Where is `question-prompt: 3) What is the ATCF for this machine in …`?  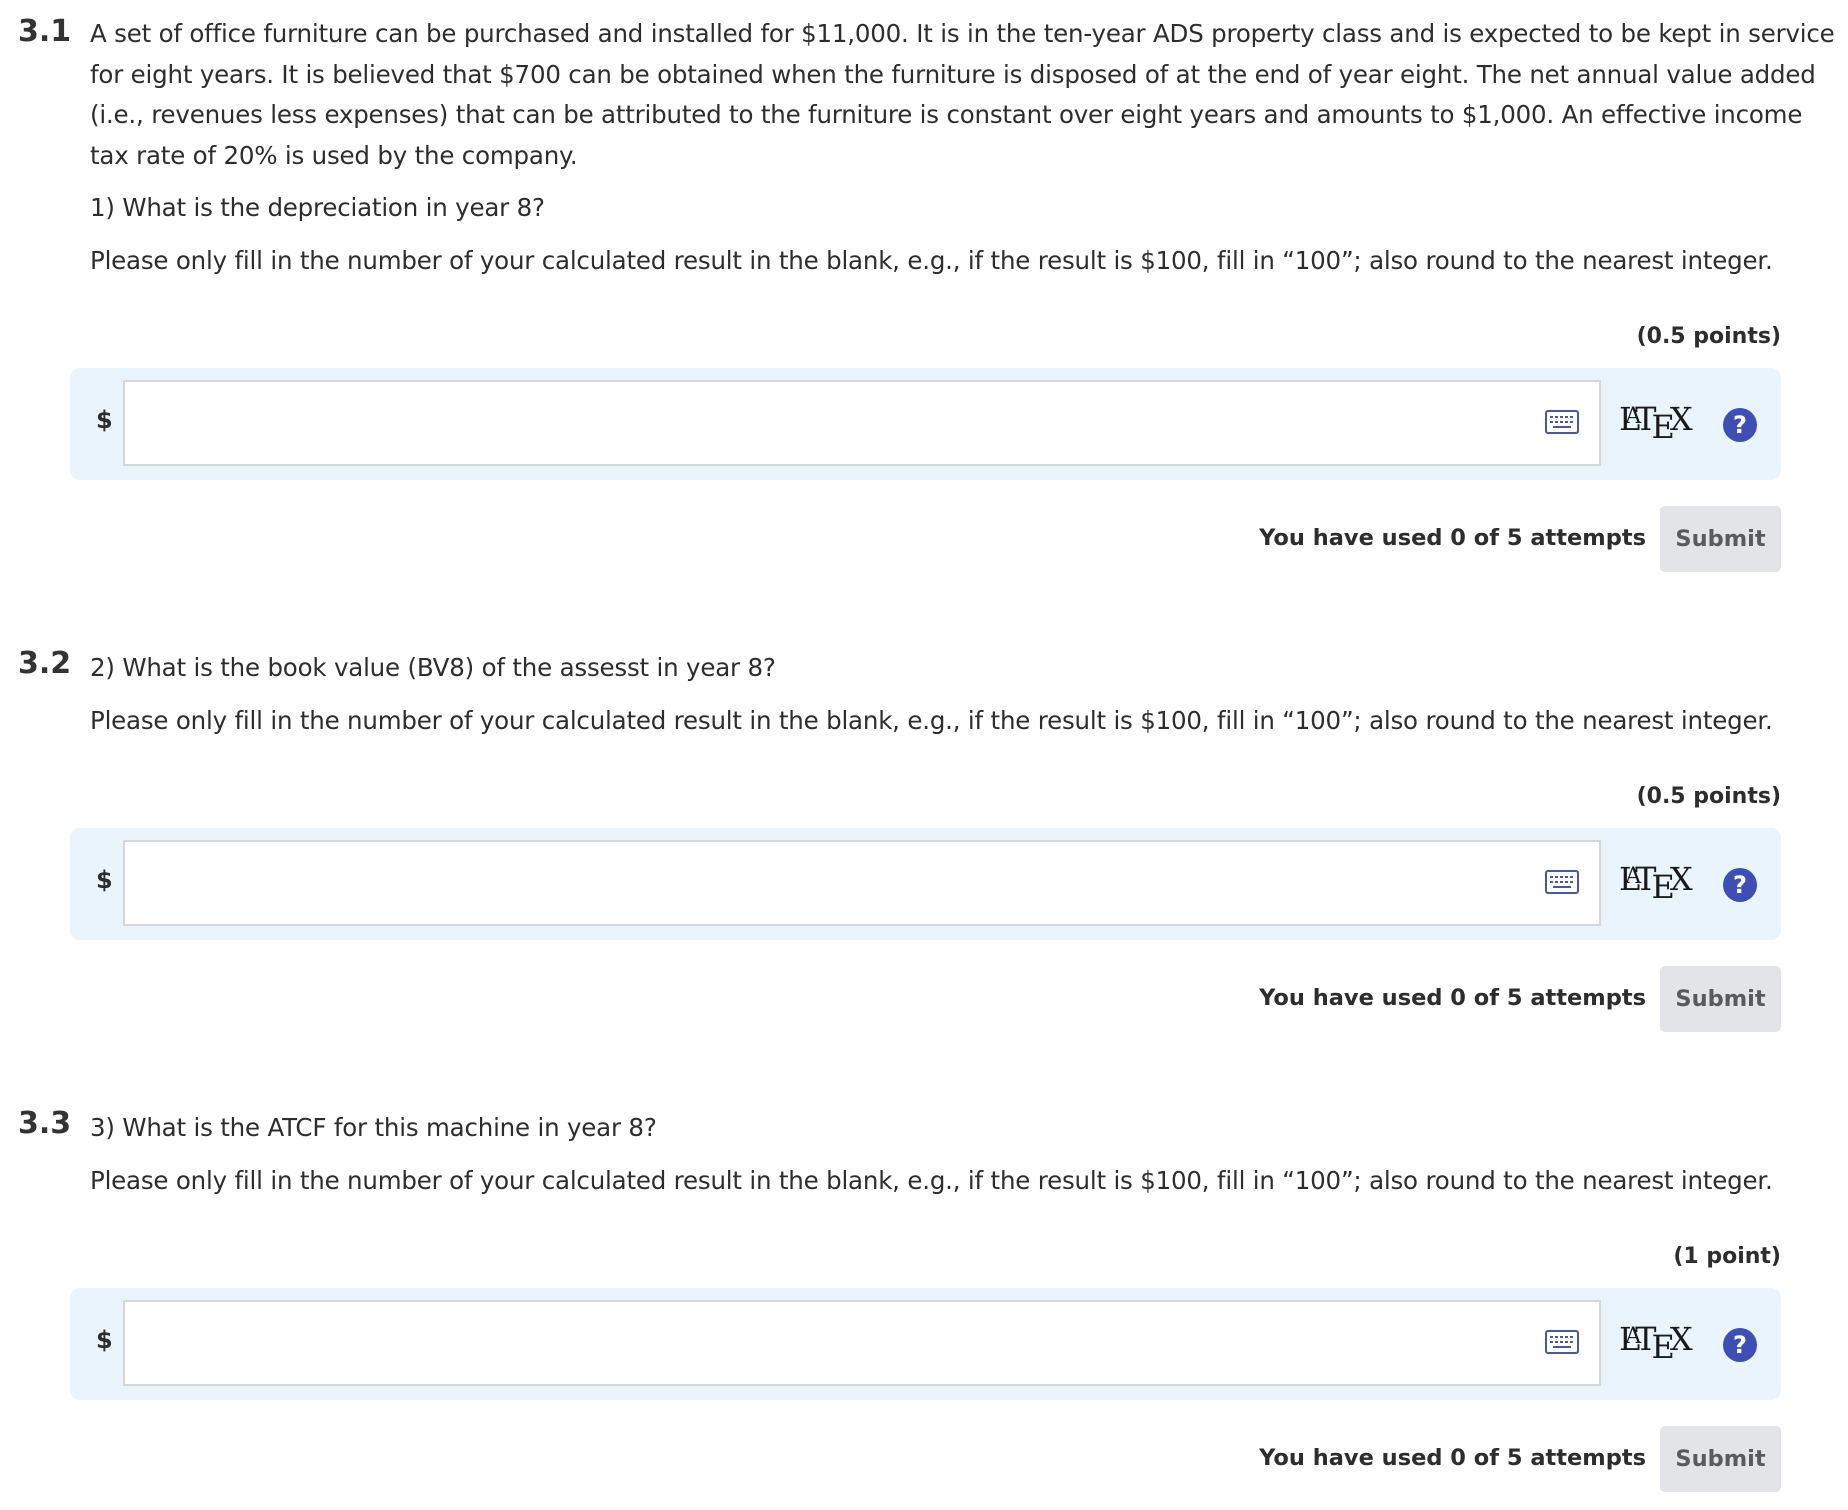
question-prompt: 3) What is the ATCF for this machine in … is located at coordinates (373, 1127).